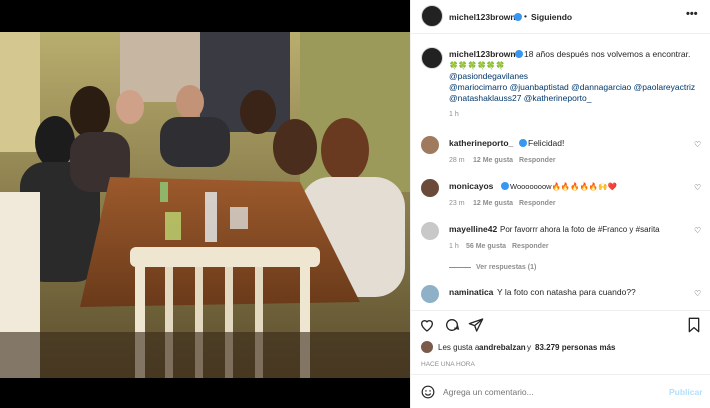 Image resolution: width=710 pixels, height=408 pixels. Describe the element at coordinates (459, 347) in the screenshot. I see `likes-prefix: Les gusta a` at that location.